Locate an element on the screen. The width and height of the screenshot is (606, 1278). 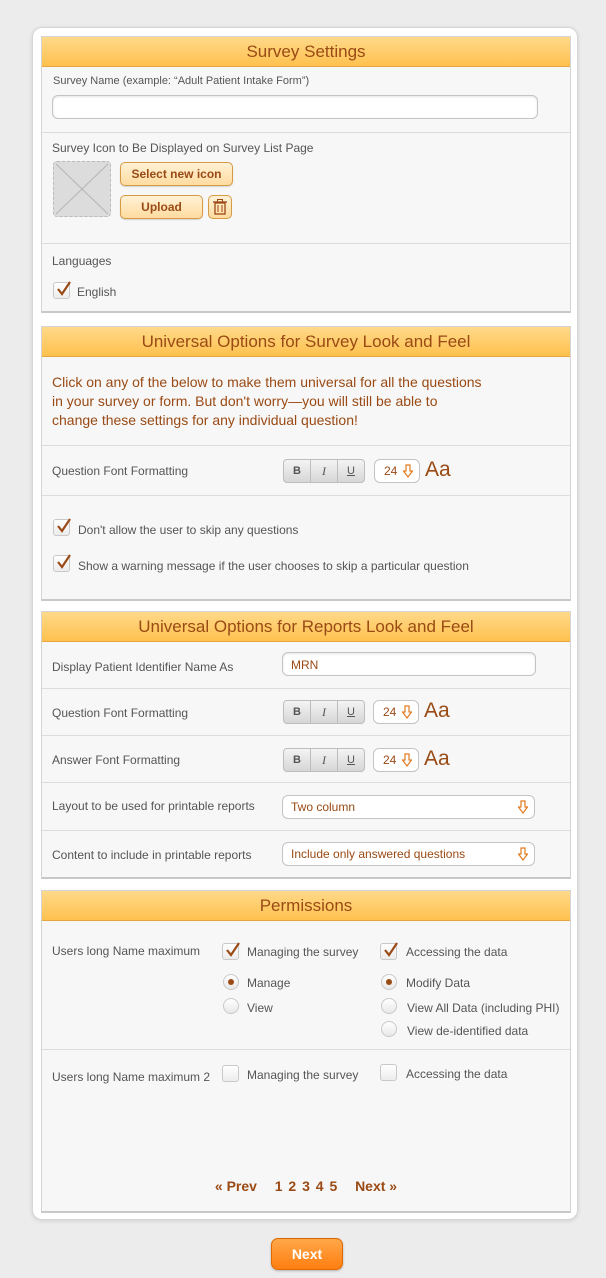
layout-label: Layout to be used for printable reports is located at coordinates (153, 806).